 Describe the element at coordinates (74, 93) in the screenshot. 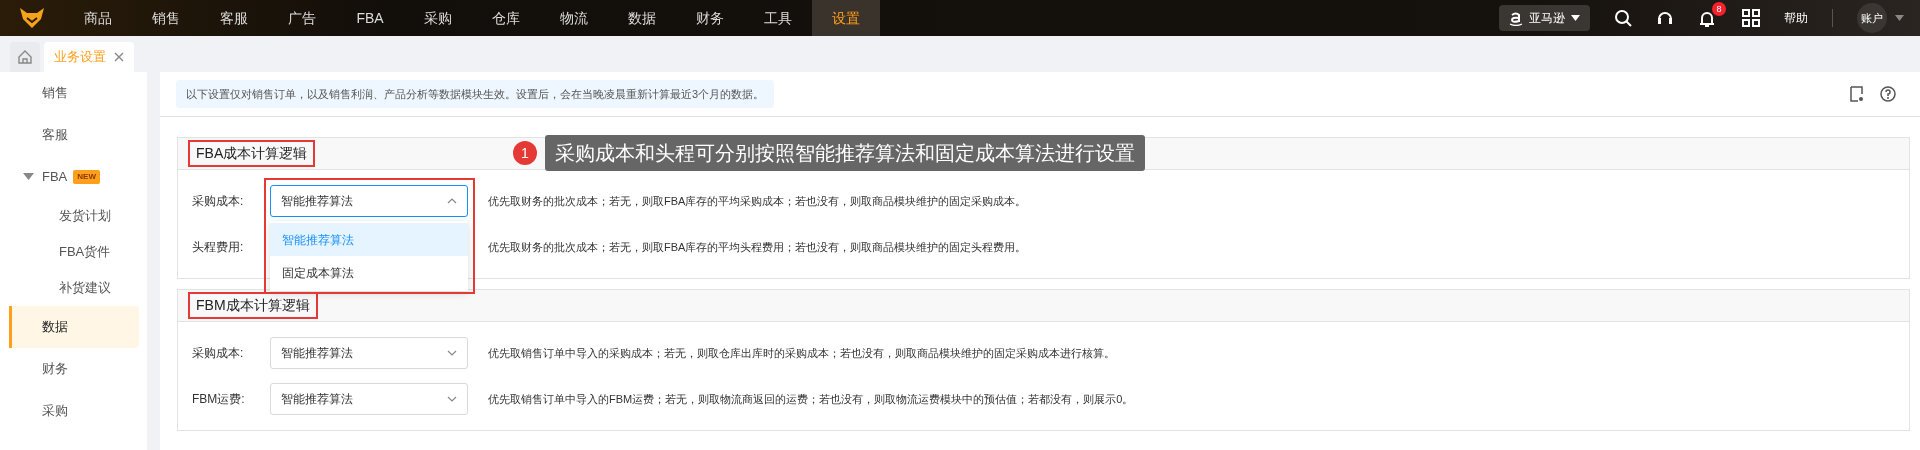

I see `sidebar-item: 销售` at that location.